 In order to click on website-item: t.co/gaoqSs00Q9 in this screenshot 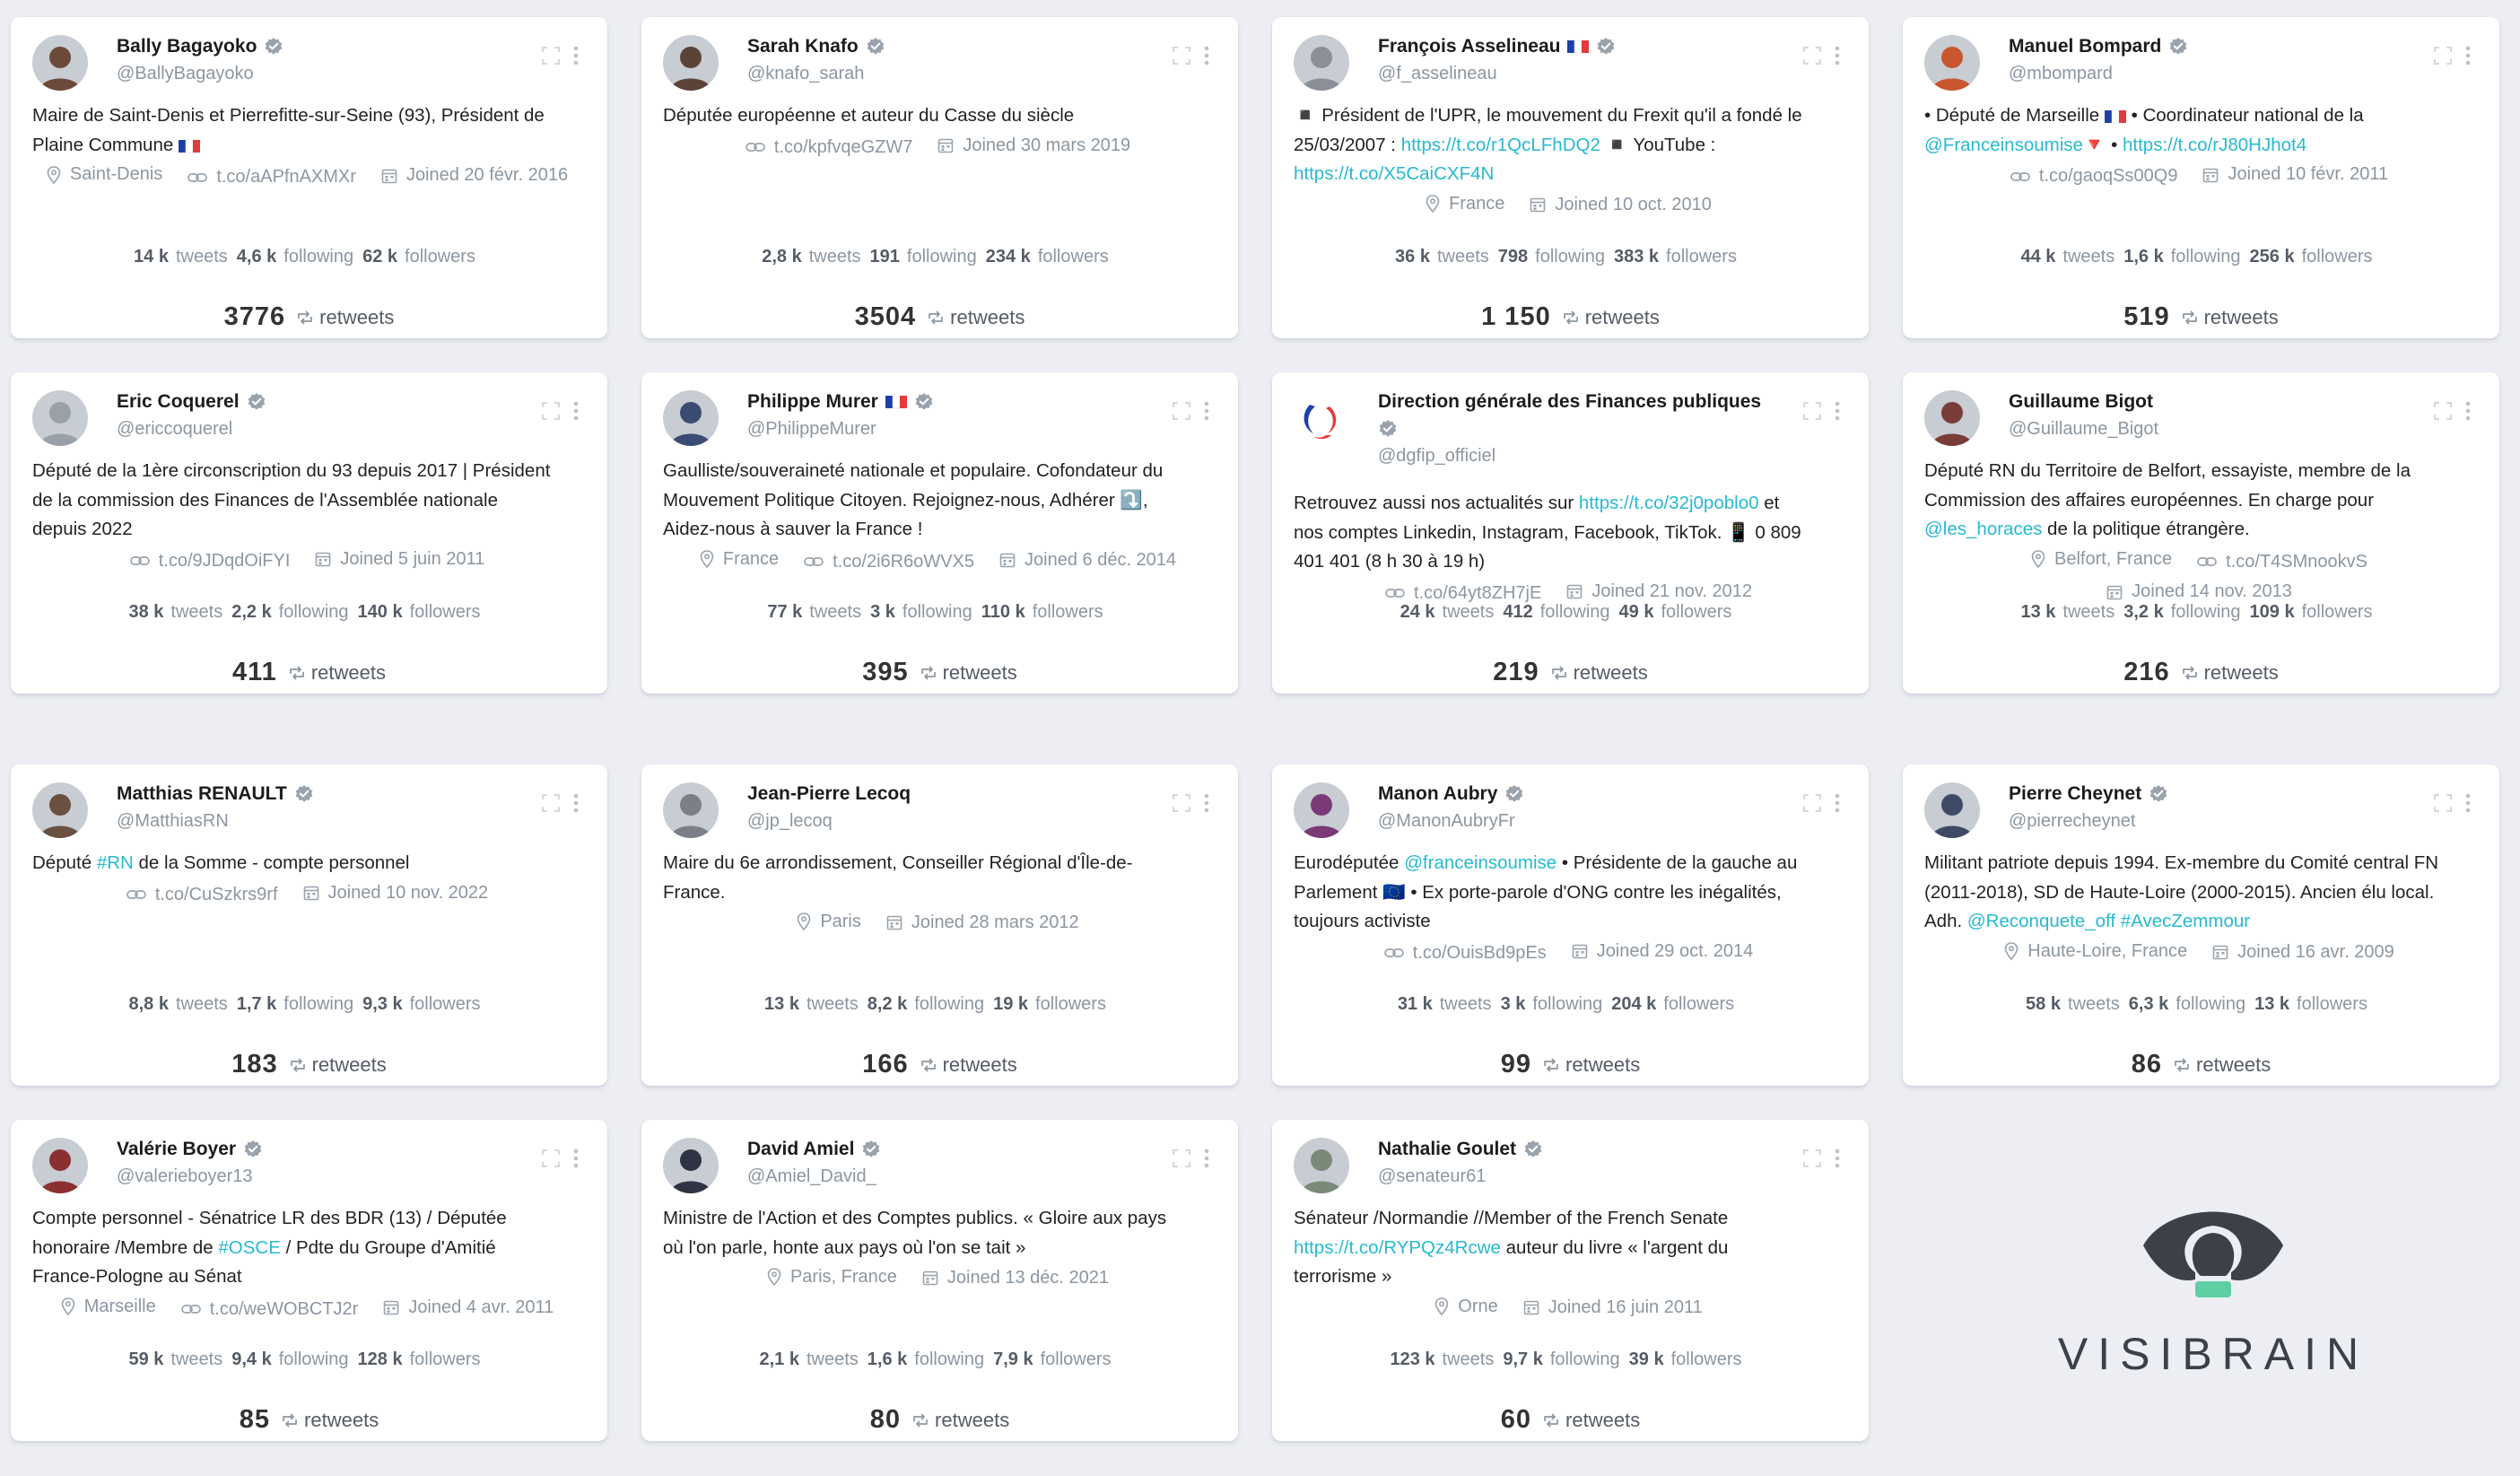, I will do `click(2094, 176)`.